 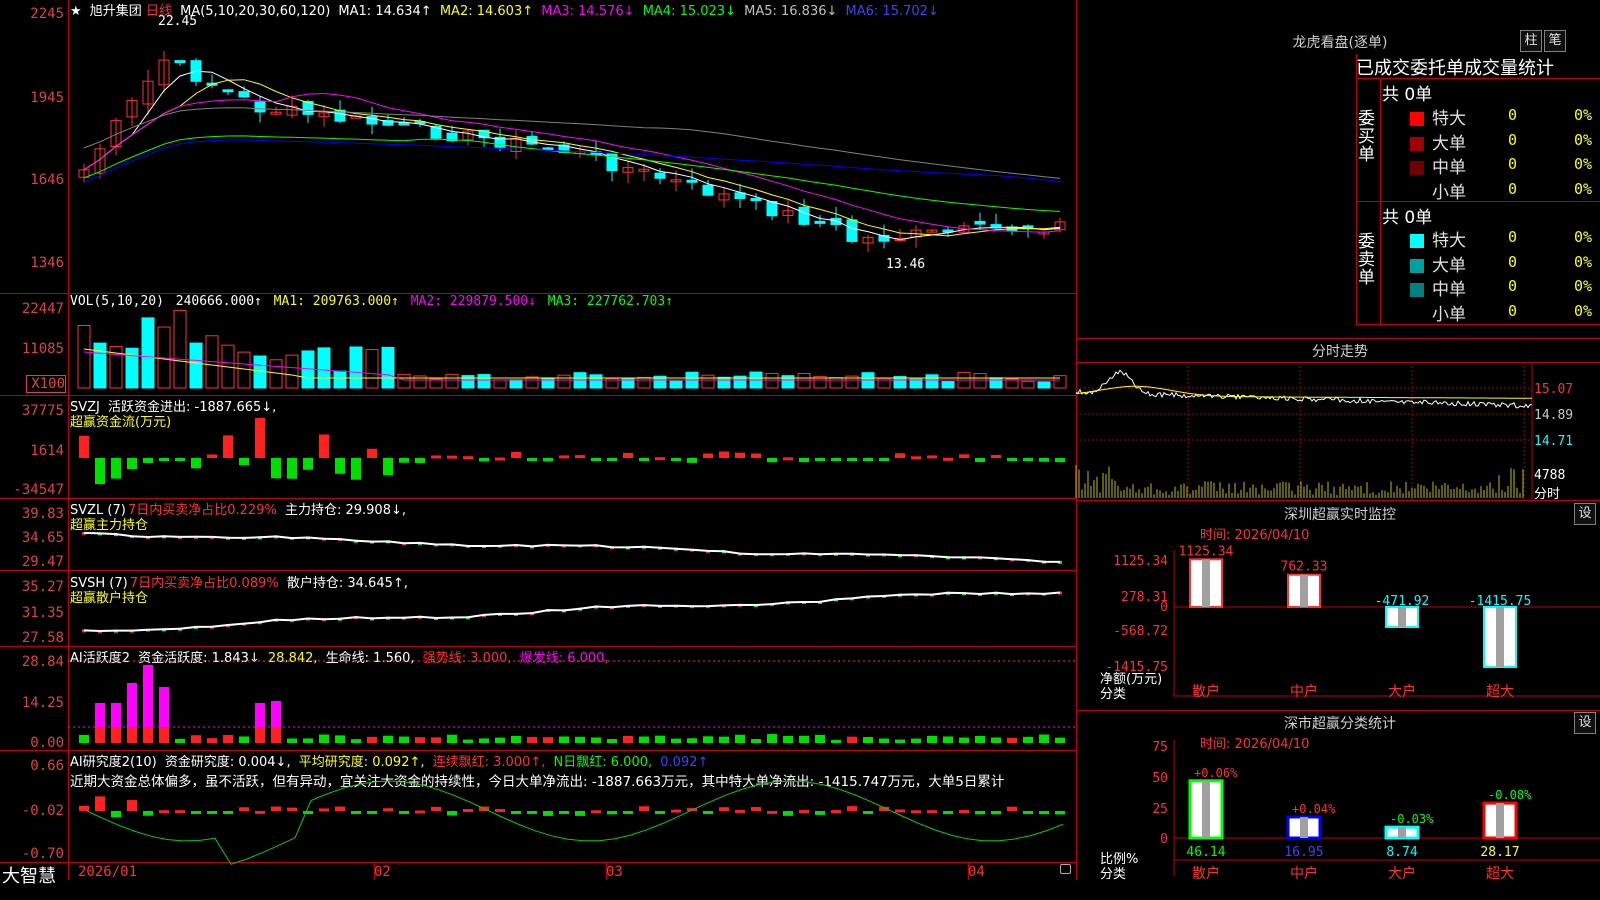 I want to click on order-size-row: 大单, so click(x=1438, y=263).